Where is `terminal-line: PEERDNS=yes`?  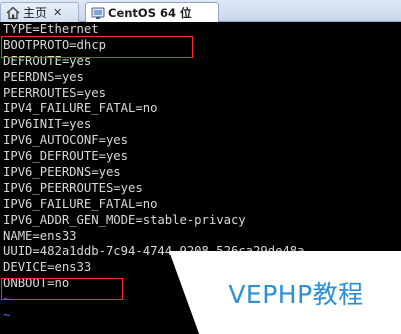 terminal-line: PEERDNS=yes is located at coordinates (43, 76).